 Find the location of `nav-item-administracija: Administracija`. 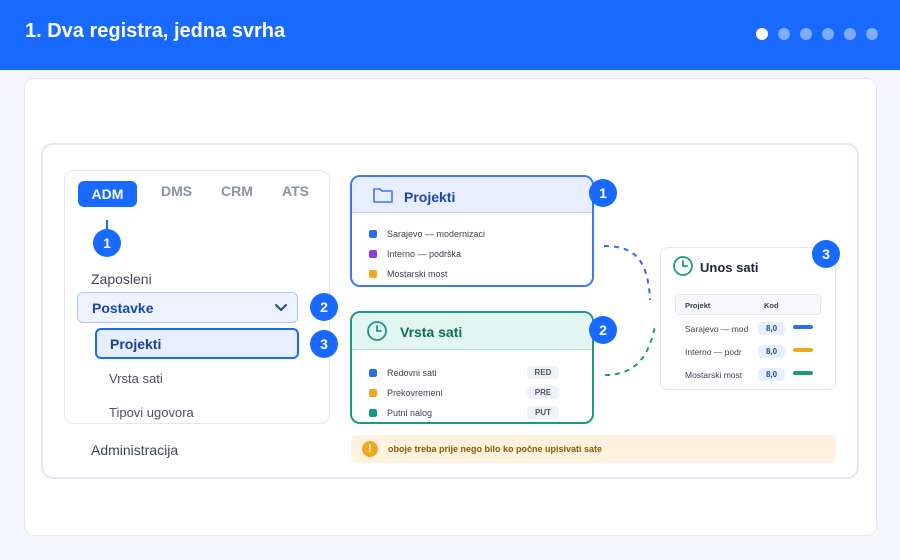

nav-item-administracija: Administracija is located at coordinates (134, 450).